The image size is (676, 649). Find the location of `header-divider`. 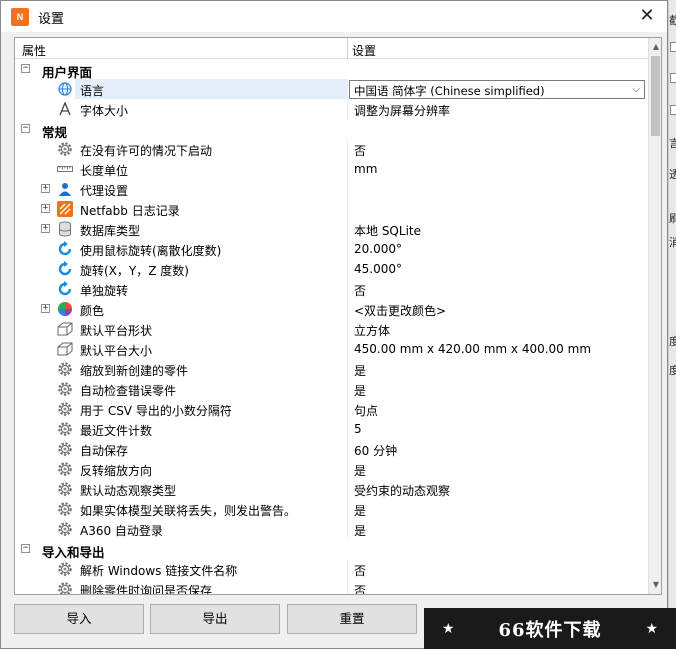

header-divider is located at coordinates (347, 48).